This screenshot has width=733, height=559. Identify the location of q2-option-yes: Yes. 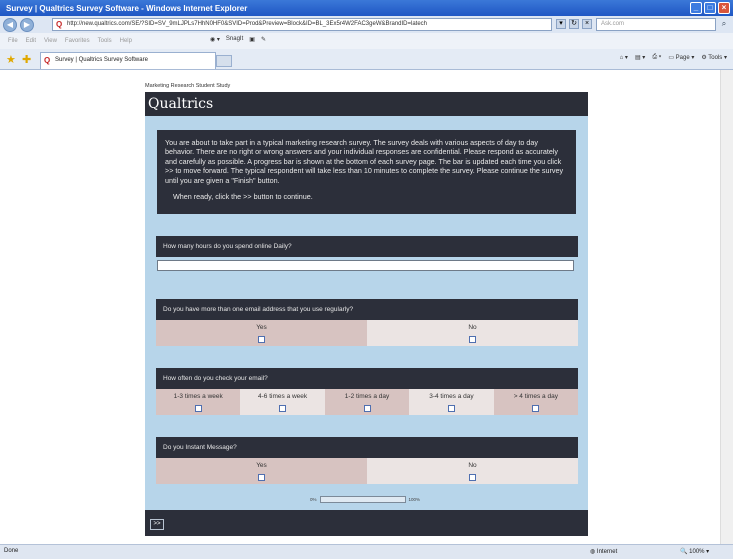
(261, 333).